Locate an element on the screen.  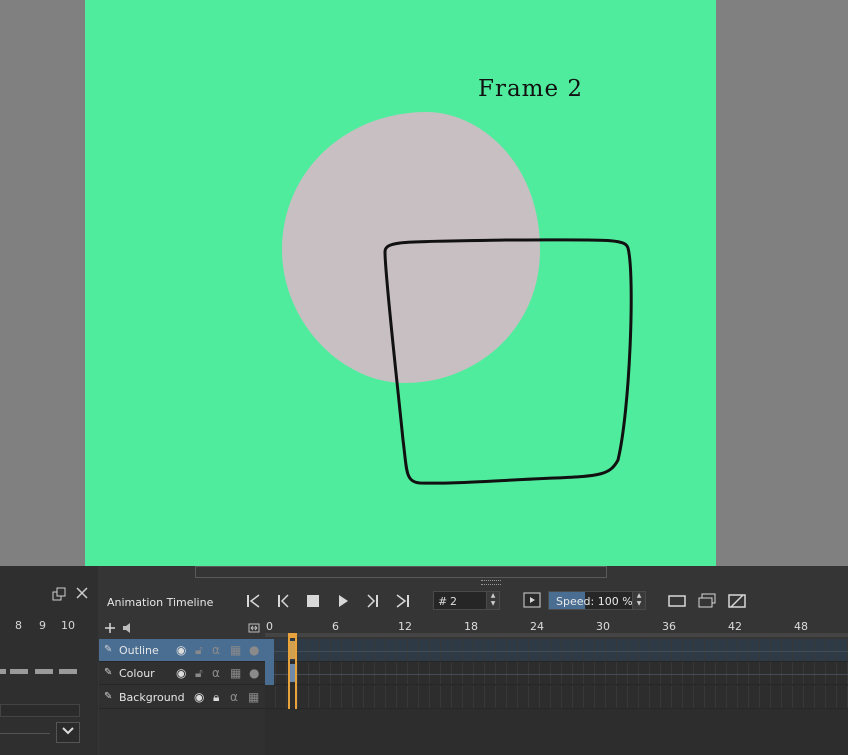
previous-keyframe-icon is located at coordinates (283, 601).